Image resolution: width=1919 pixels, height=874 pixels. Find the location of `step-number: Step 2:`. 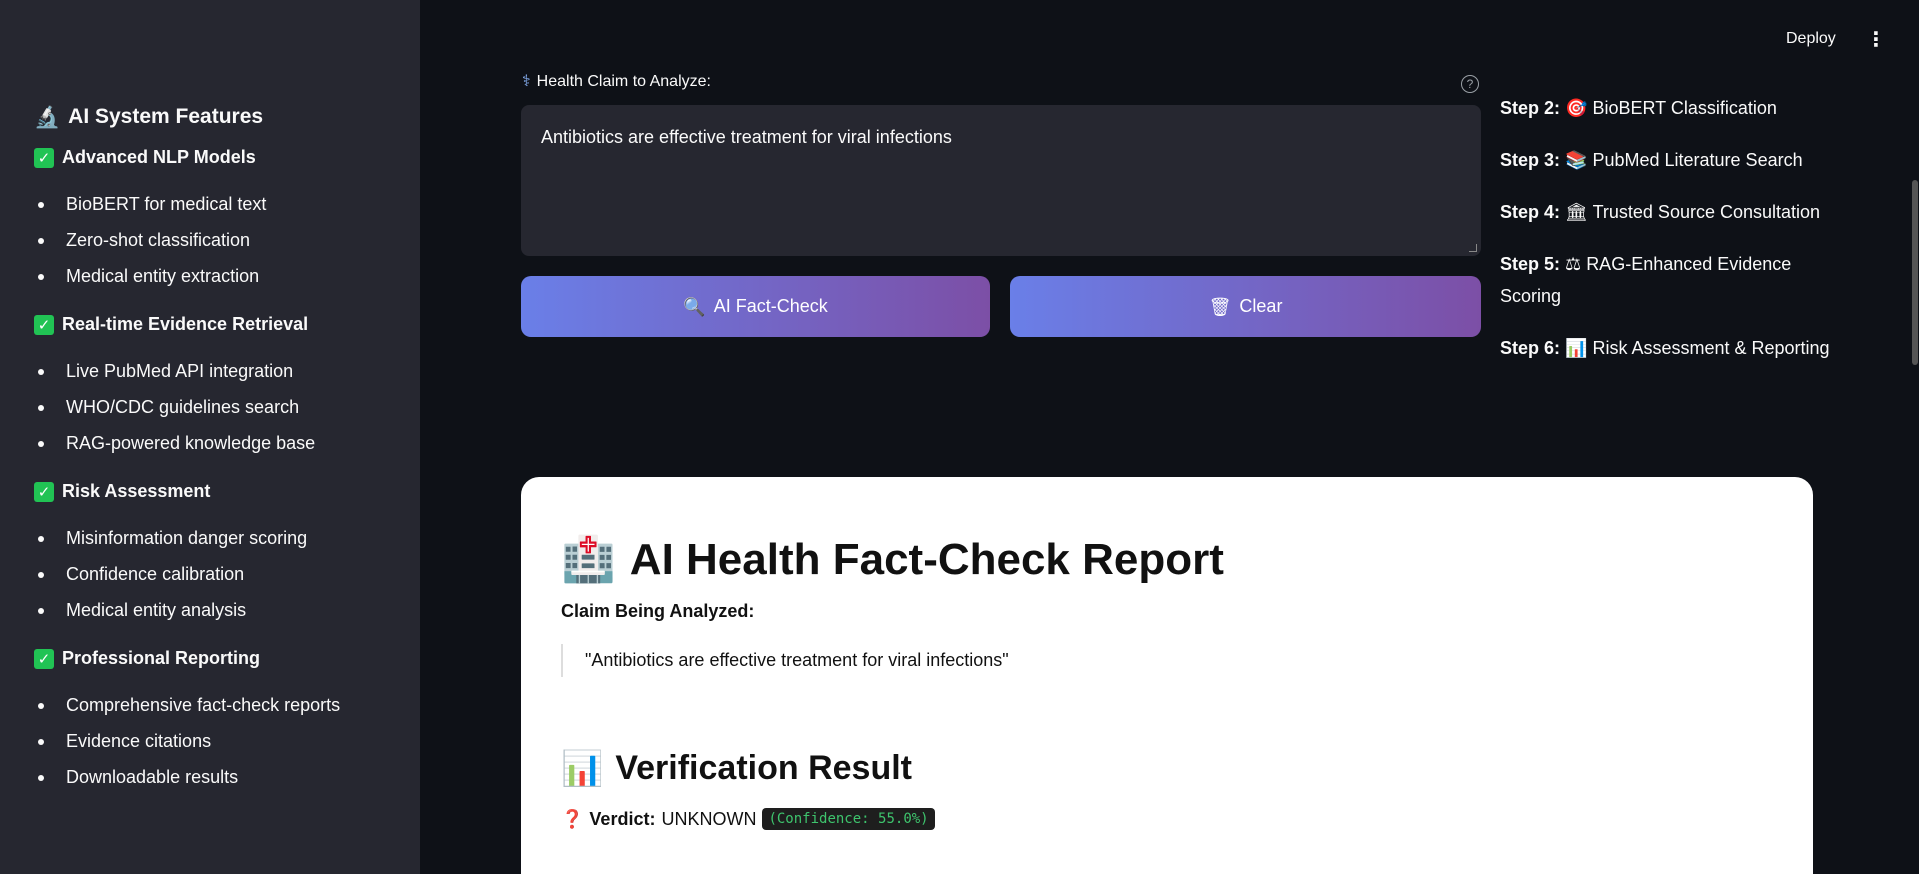

step-number: Step 2: is located at coordinates (1530, 108).